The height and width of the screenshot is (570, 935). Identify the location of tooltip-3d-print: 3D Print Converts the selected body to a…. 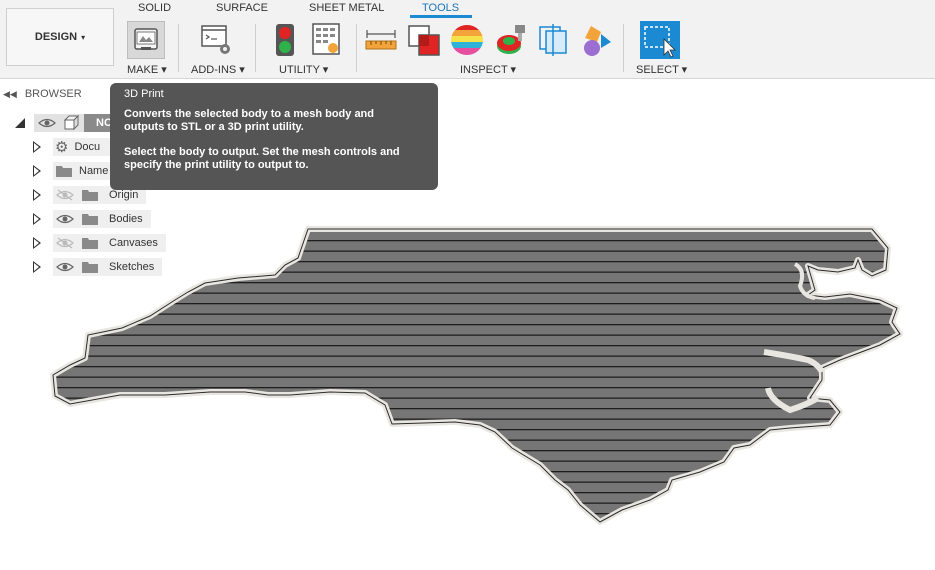
(274, 136).